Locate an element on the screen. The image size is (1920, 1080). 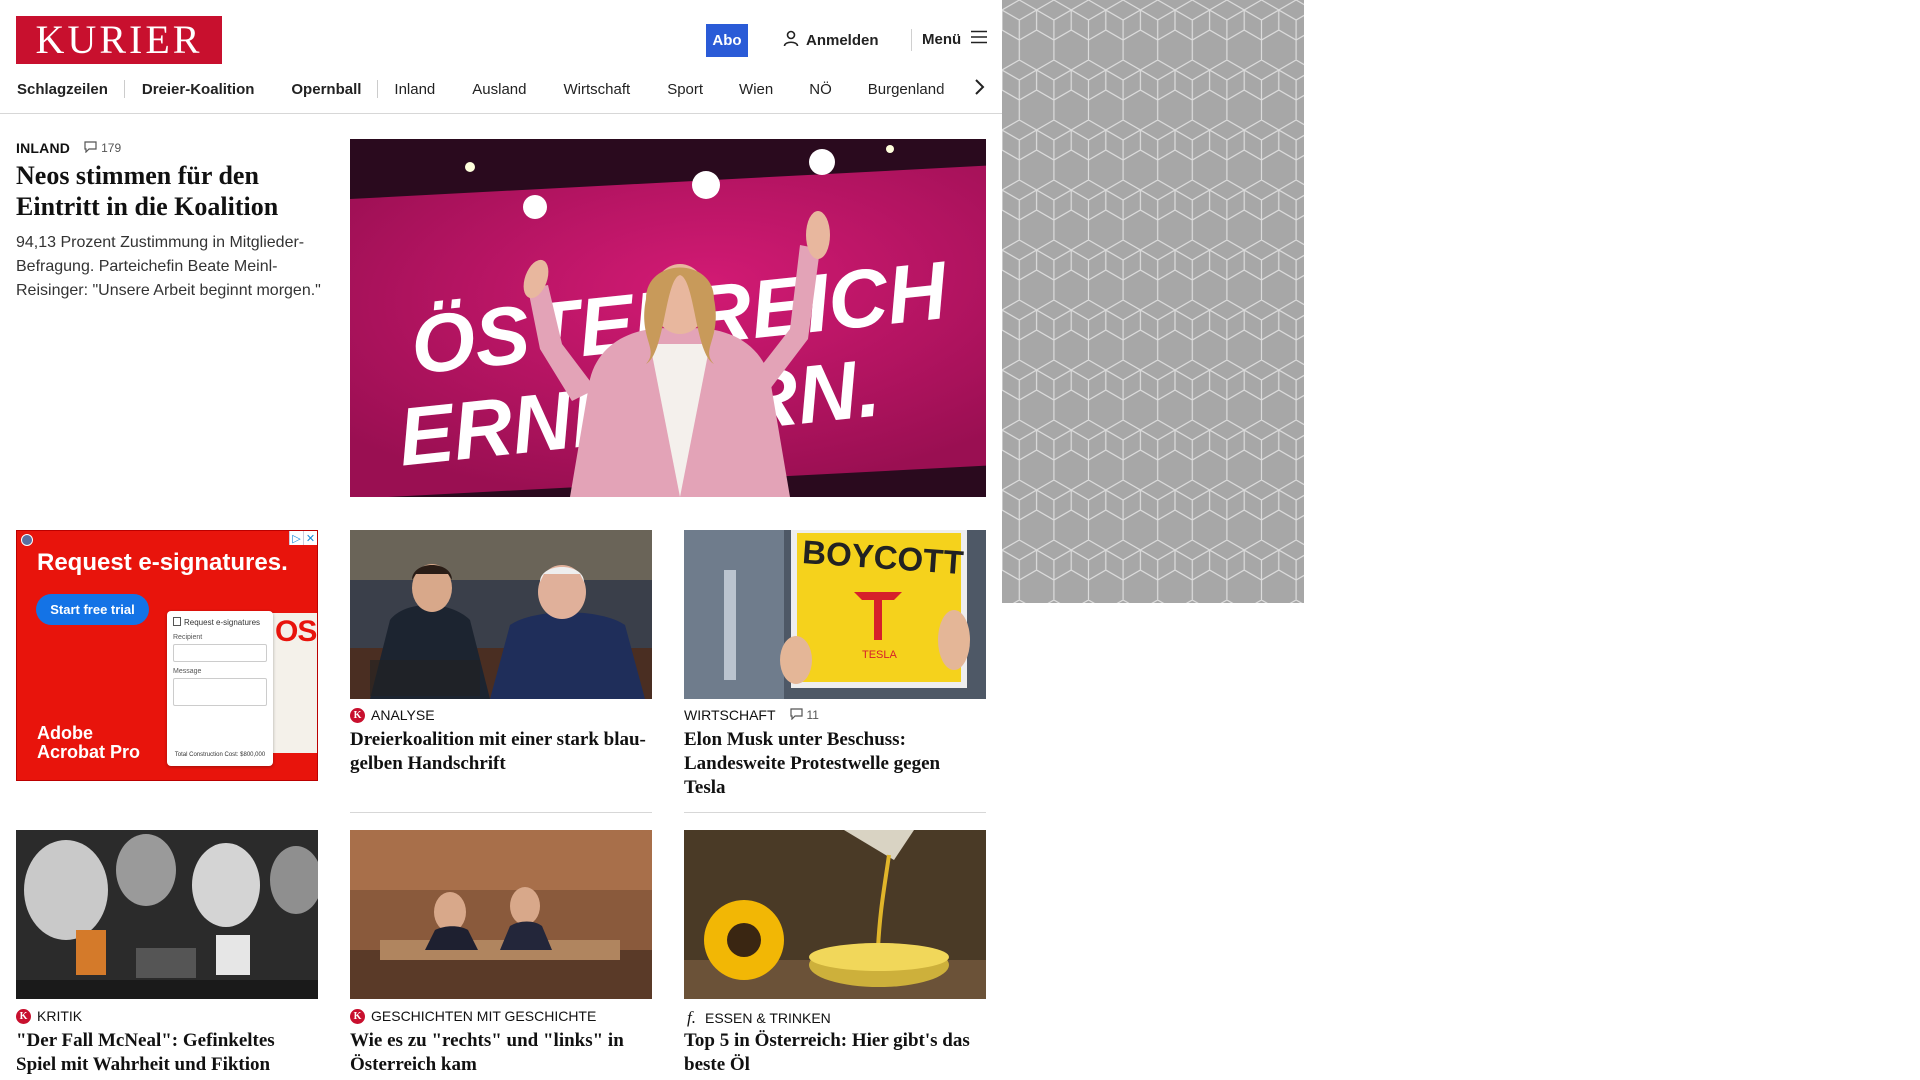
close-icon: ✕ is located at coordinates (310, 538).